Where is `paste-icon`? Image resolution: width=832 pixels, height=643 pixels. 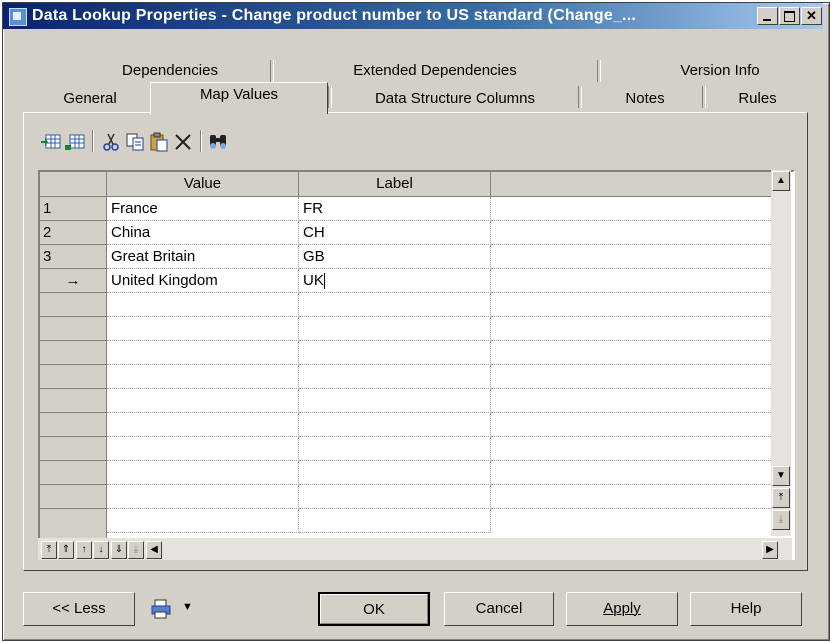
paste-icon is located at coordinates (159, 142).